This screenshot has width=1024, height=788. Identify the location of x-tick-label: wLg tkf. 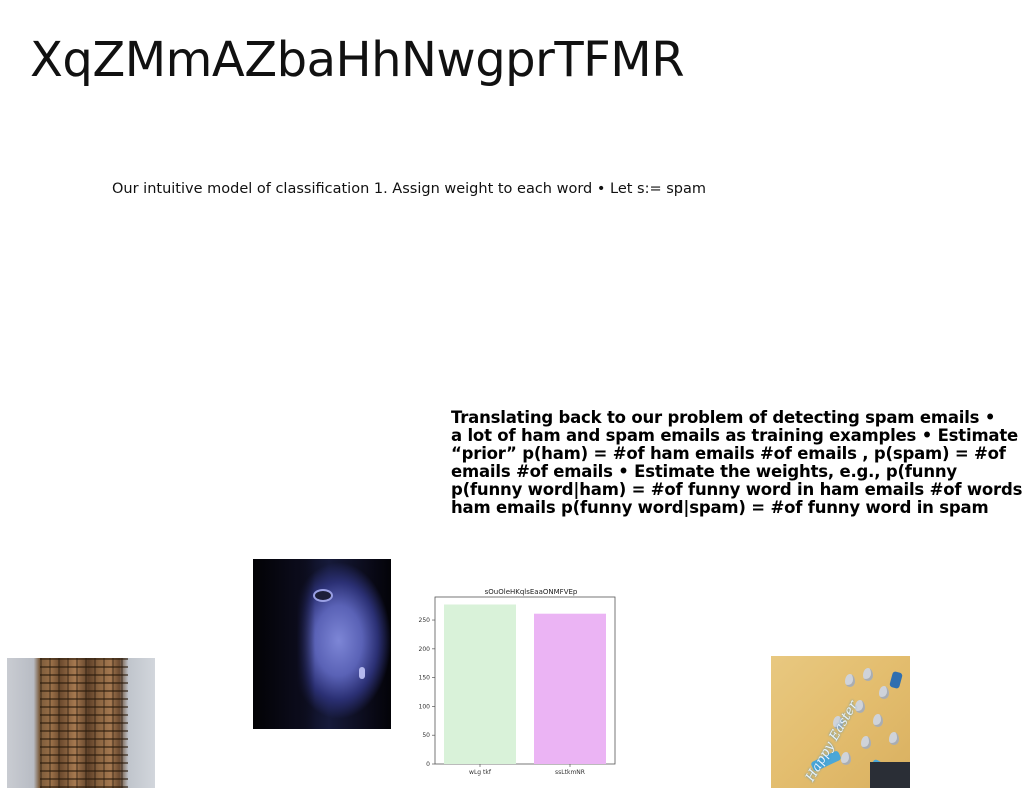
(480, 772).